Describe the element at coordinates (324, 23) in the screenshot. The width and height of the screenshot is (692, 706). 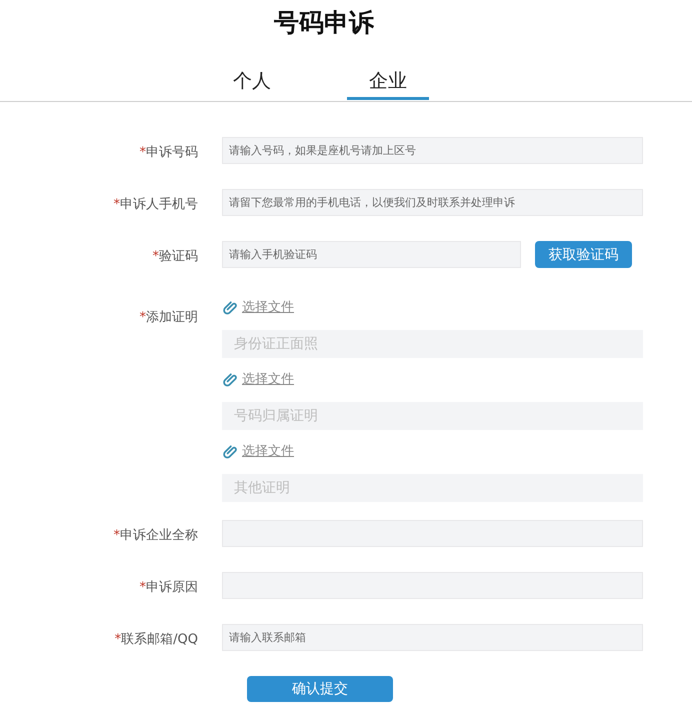
I see `page-title: 号码申诉` at that location.